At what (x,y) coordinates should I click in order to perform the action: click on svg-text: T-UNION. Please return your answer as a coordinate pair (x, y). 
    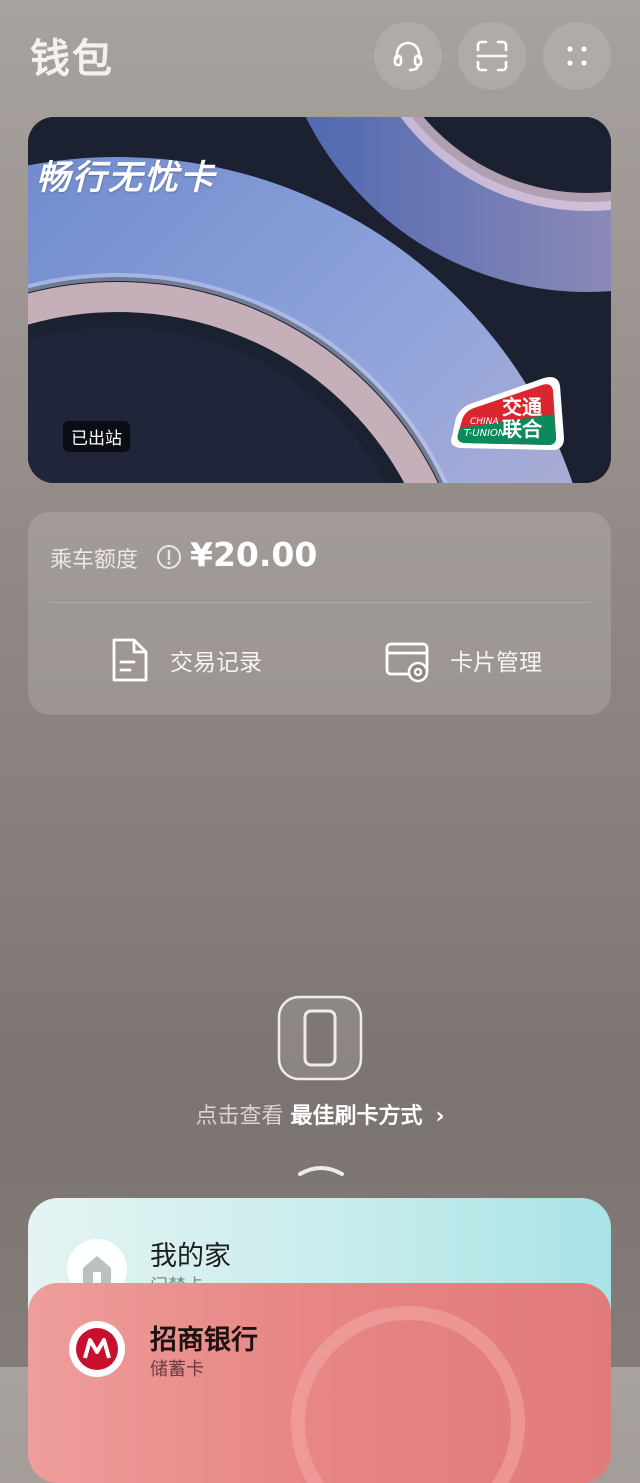
    Looking at the image, I should click on (485, 433).